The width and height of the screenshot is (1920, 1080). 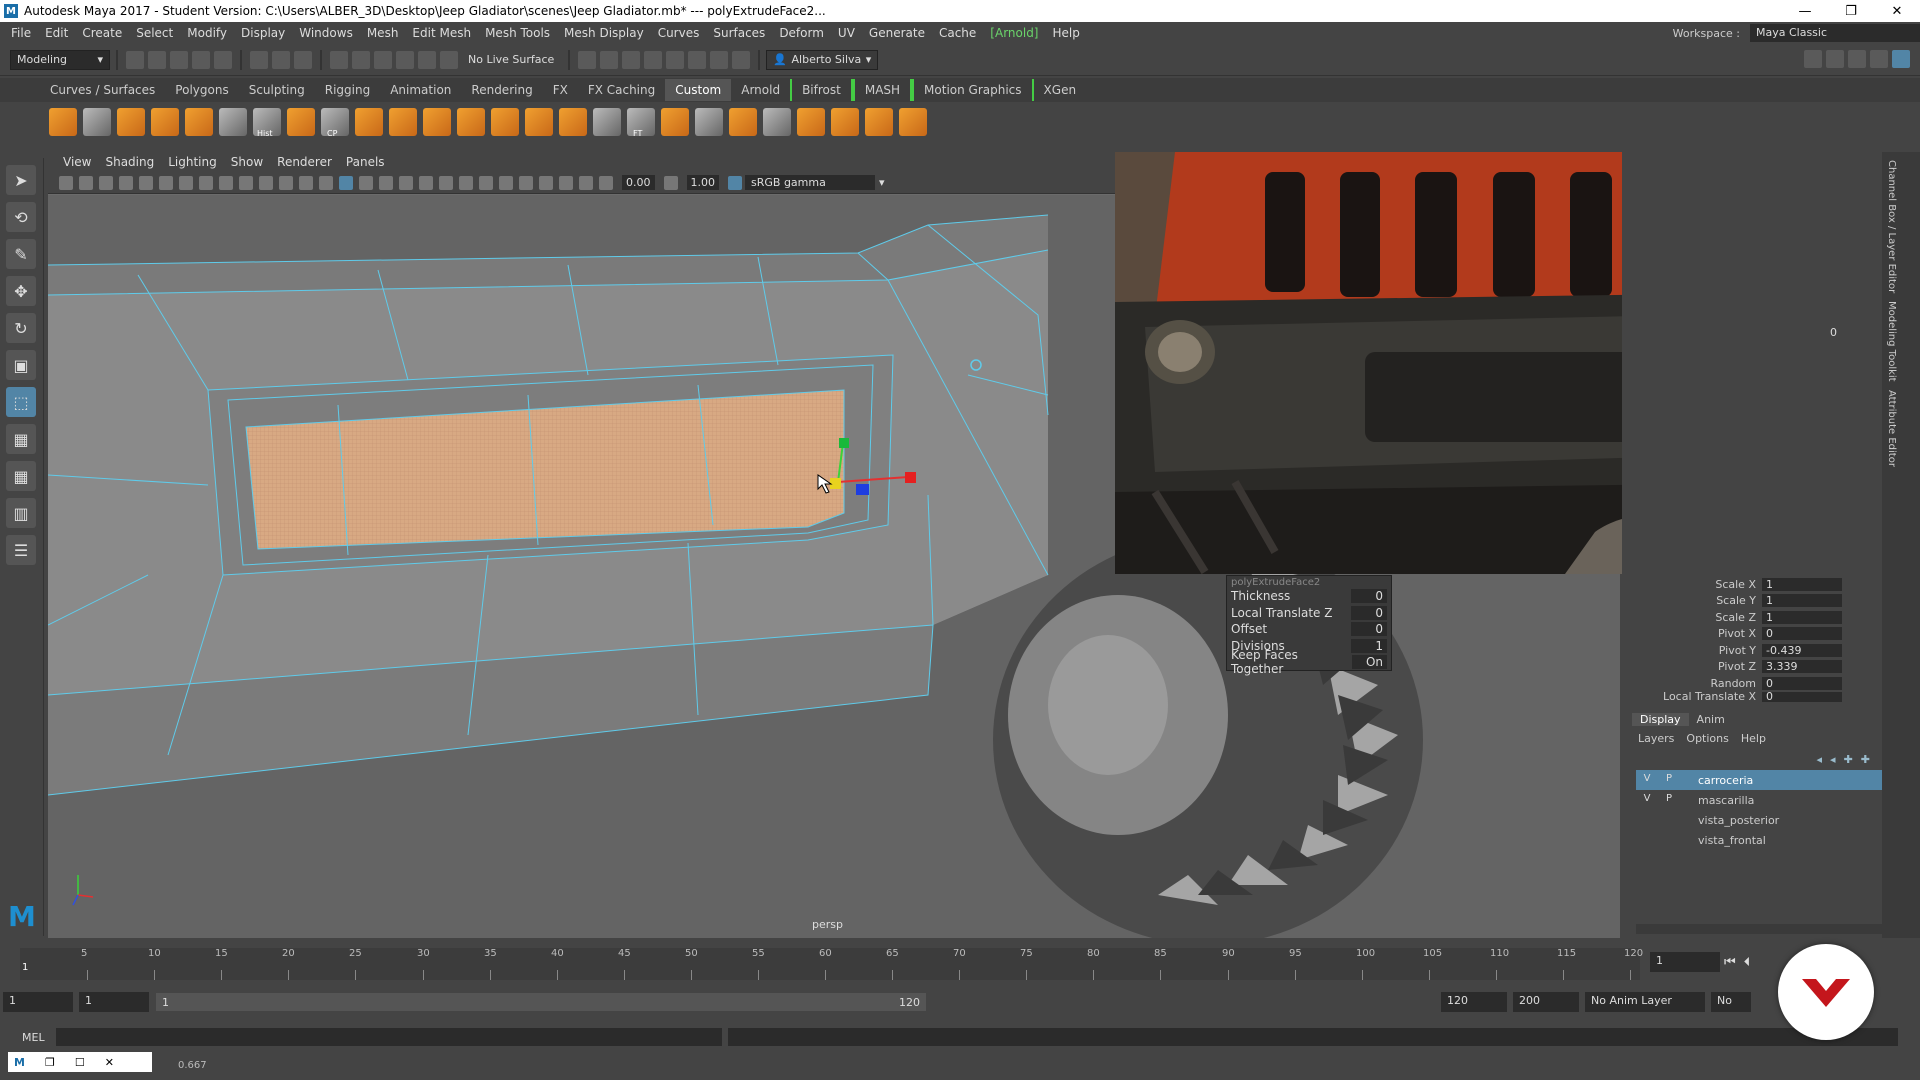 I want to click on live-surface-label: No Live Surface, so click(x=511, y=59).